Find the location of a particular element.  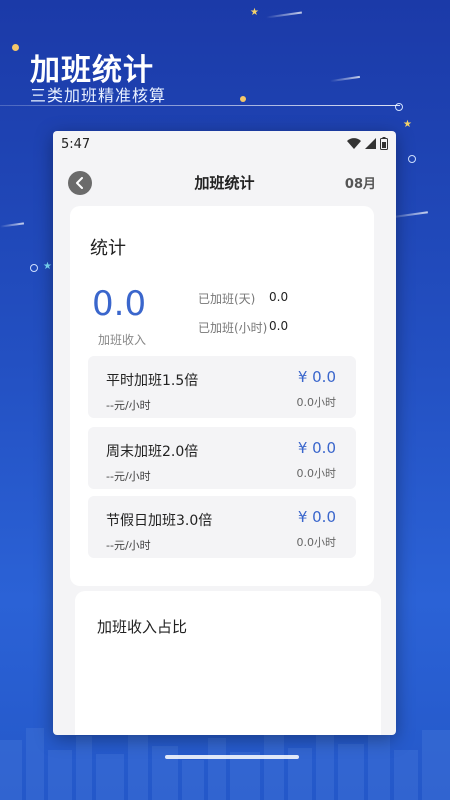

home-indicator is located at coordinates (232, 757).